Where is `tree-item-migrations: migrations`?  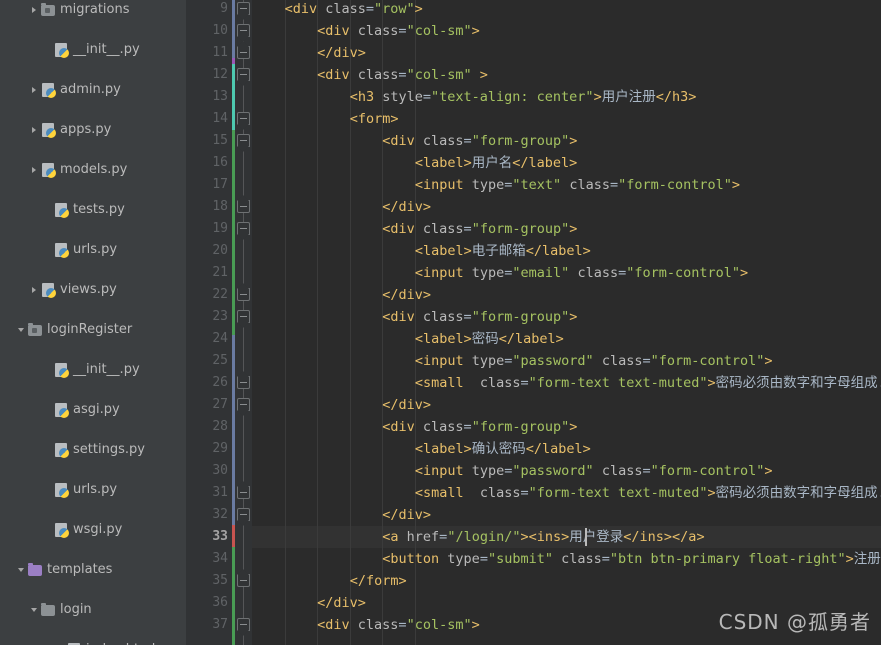 tree-item-migrations: migrations is located at coordinates (93, 10).